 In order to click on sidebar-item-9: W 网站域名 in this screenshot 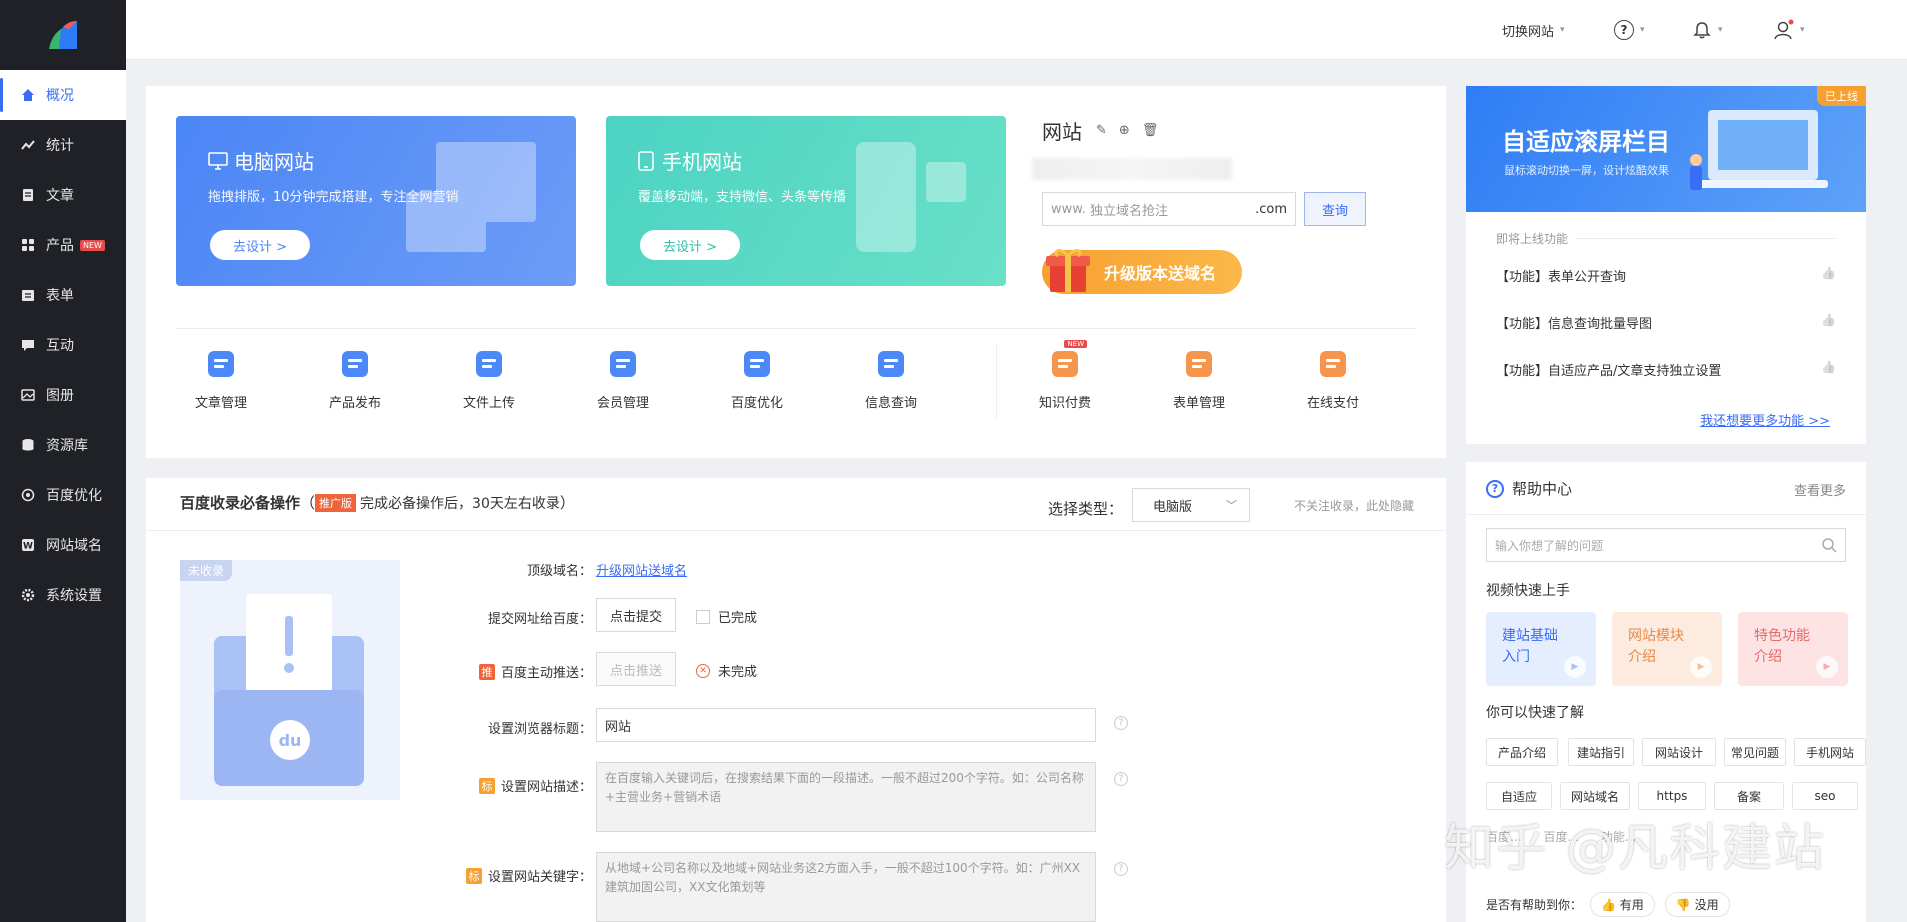, I will do `click(63, 545)`.